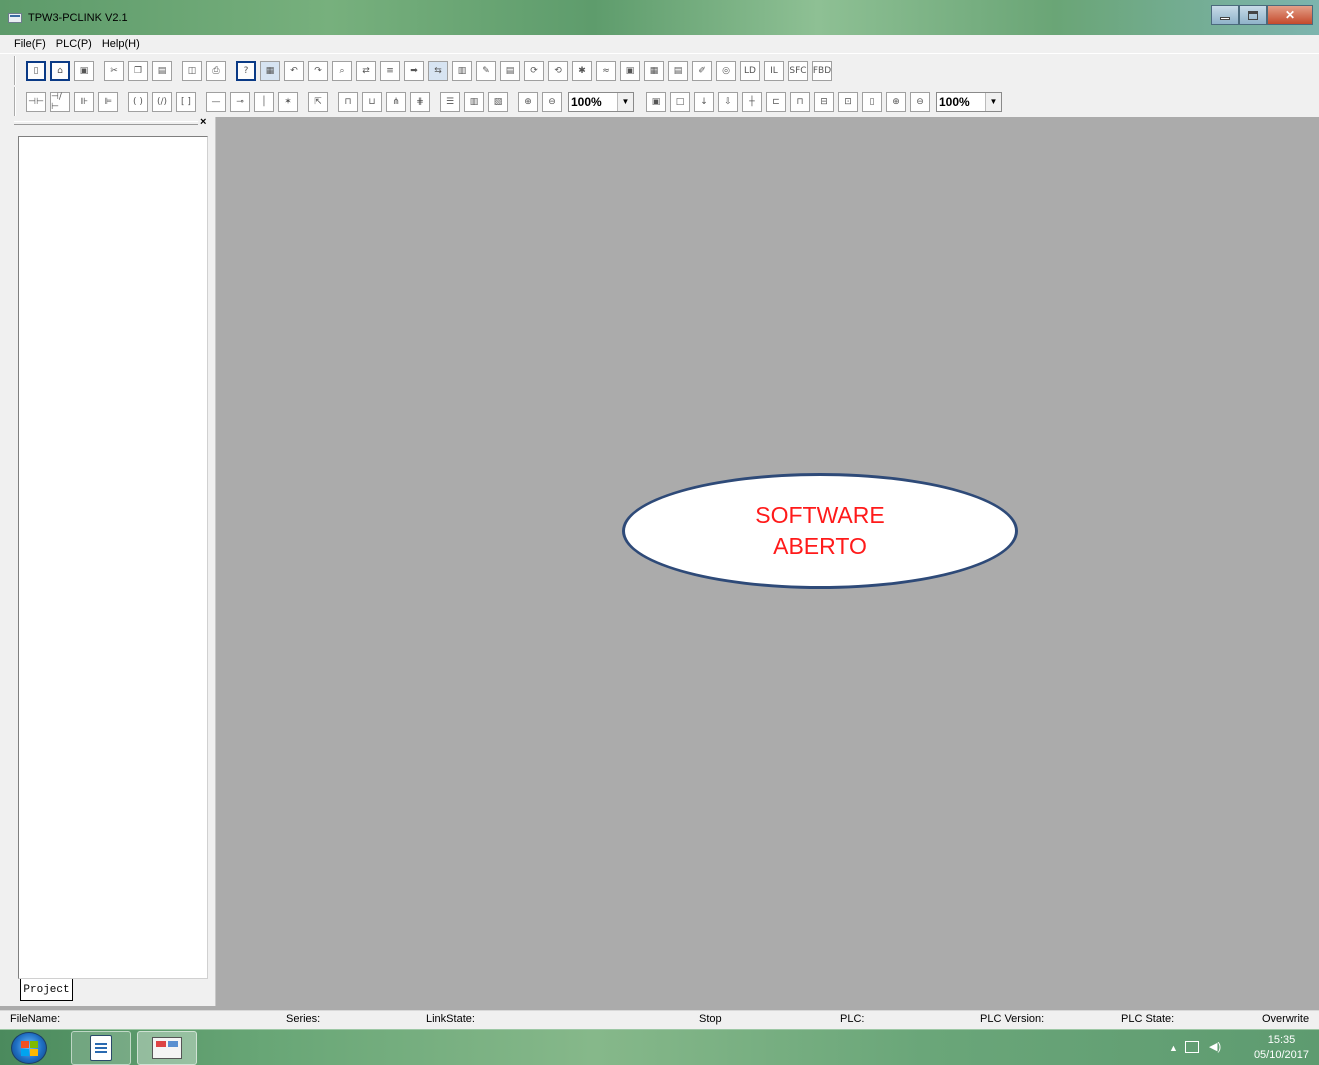 Image resolution: width=1319 pixels, height=1065 pixels. What do you see at coordinates (896, 101) in the screenshot?
I see `zoom-in-2-icon: ⊕` at bounding box center [896, 101].